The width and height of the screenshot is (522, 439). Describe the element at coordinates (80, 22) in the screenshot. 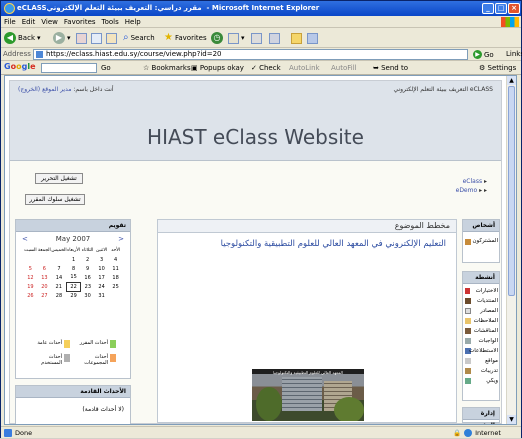

I see `menu-favorites: Favorites` at that location.